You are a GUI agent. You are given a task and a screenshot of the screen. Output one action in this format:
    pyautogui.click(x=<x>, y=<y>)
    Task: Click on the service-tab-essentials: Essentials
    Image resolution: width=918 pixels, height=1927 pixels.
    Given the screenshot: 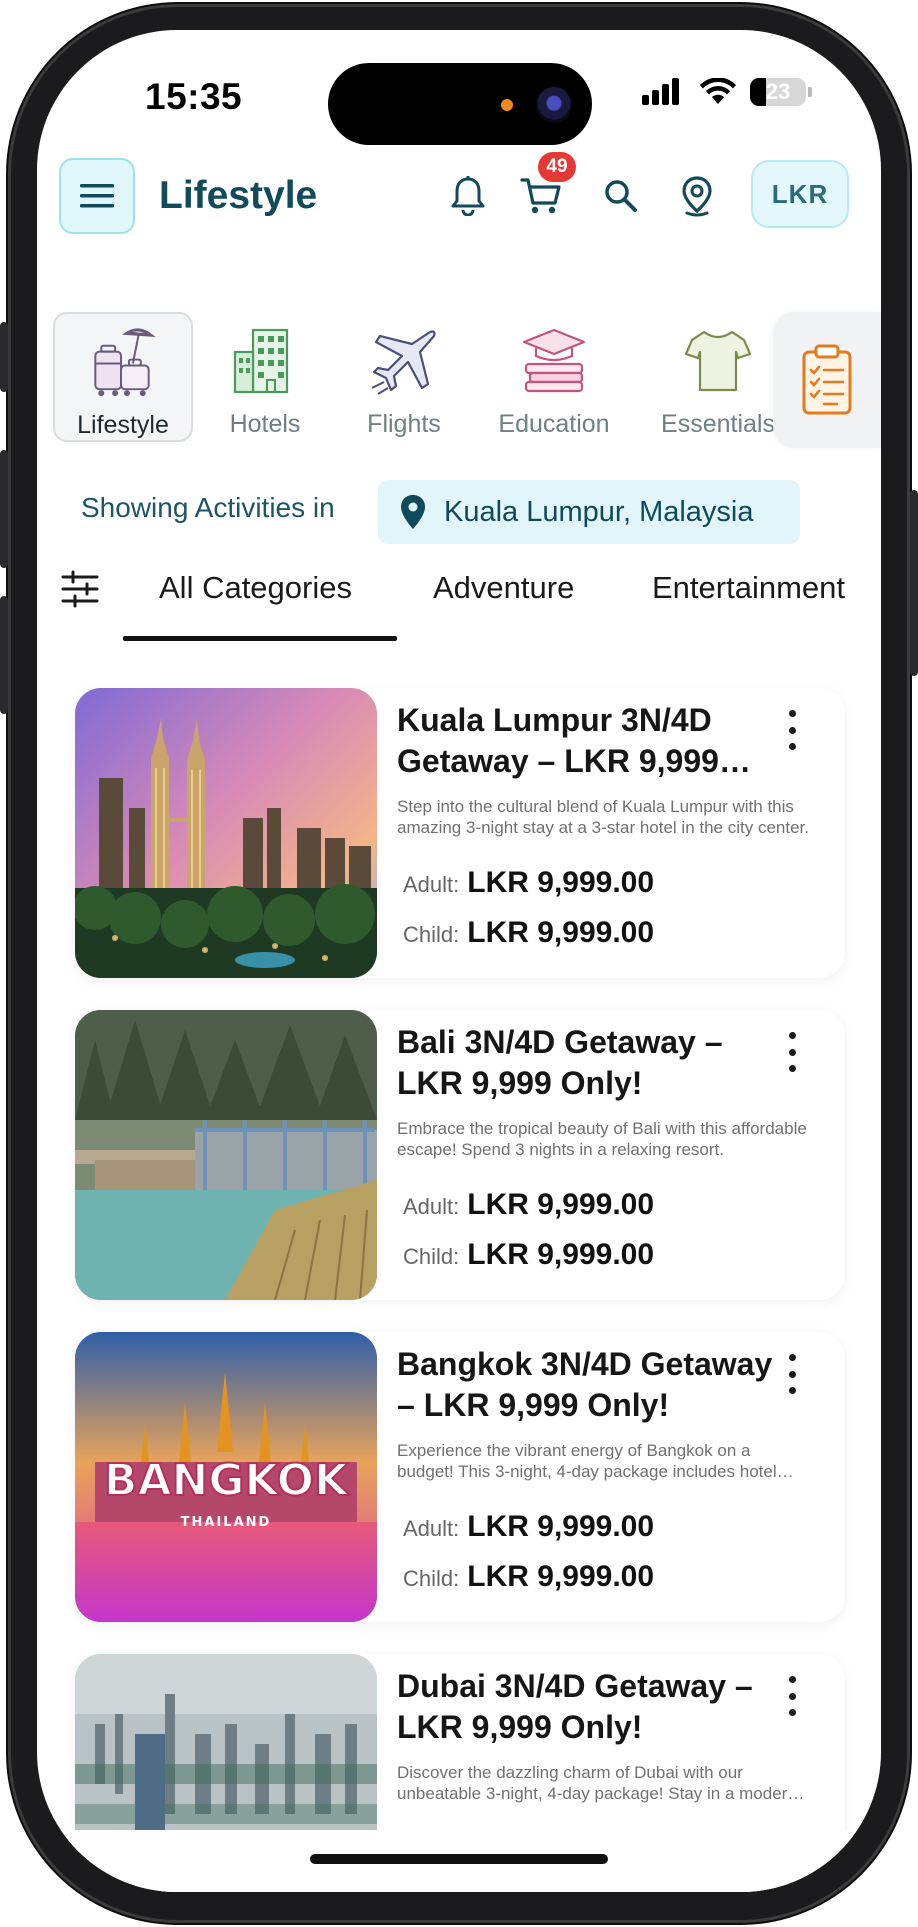 What is the action you would take?
    pyautogui.click(x=718, y=377)
    